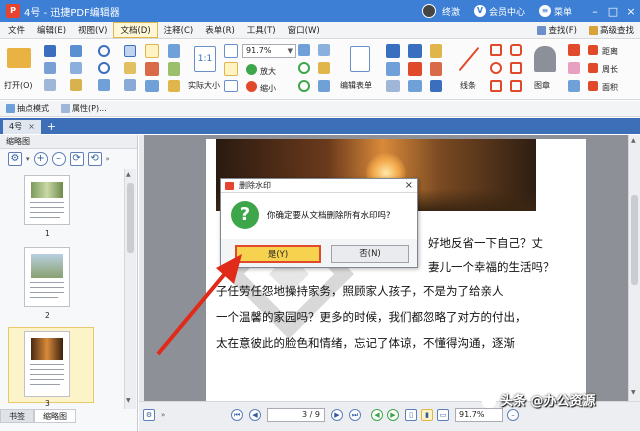  I want to click on pencil-icon, so click(574, 50).